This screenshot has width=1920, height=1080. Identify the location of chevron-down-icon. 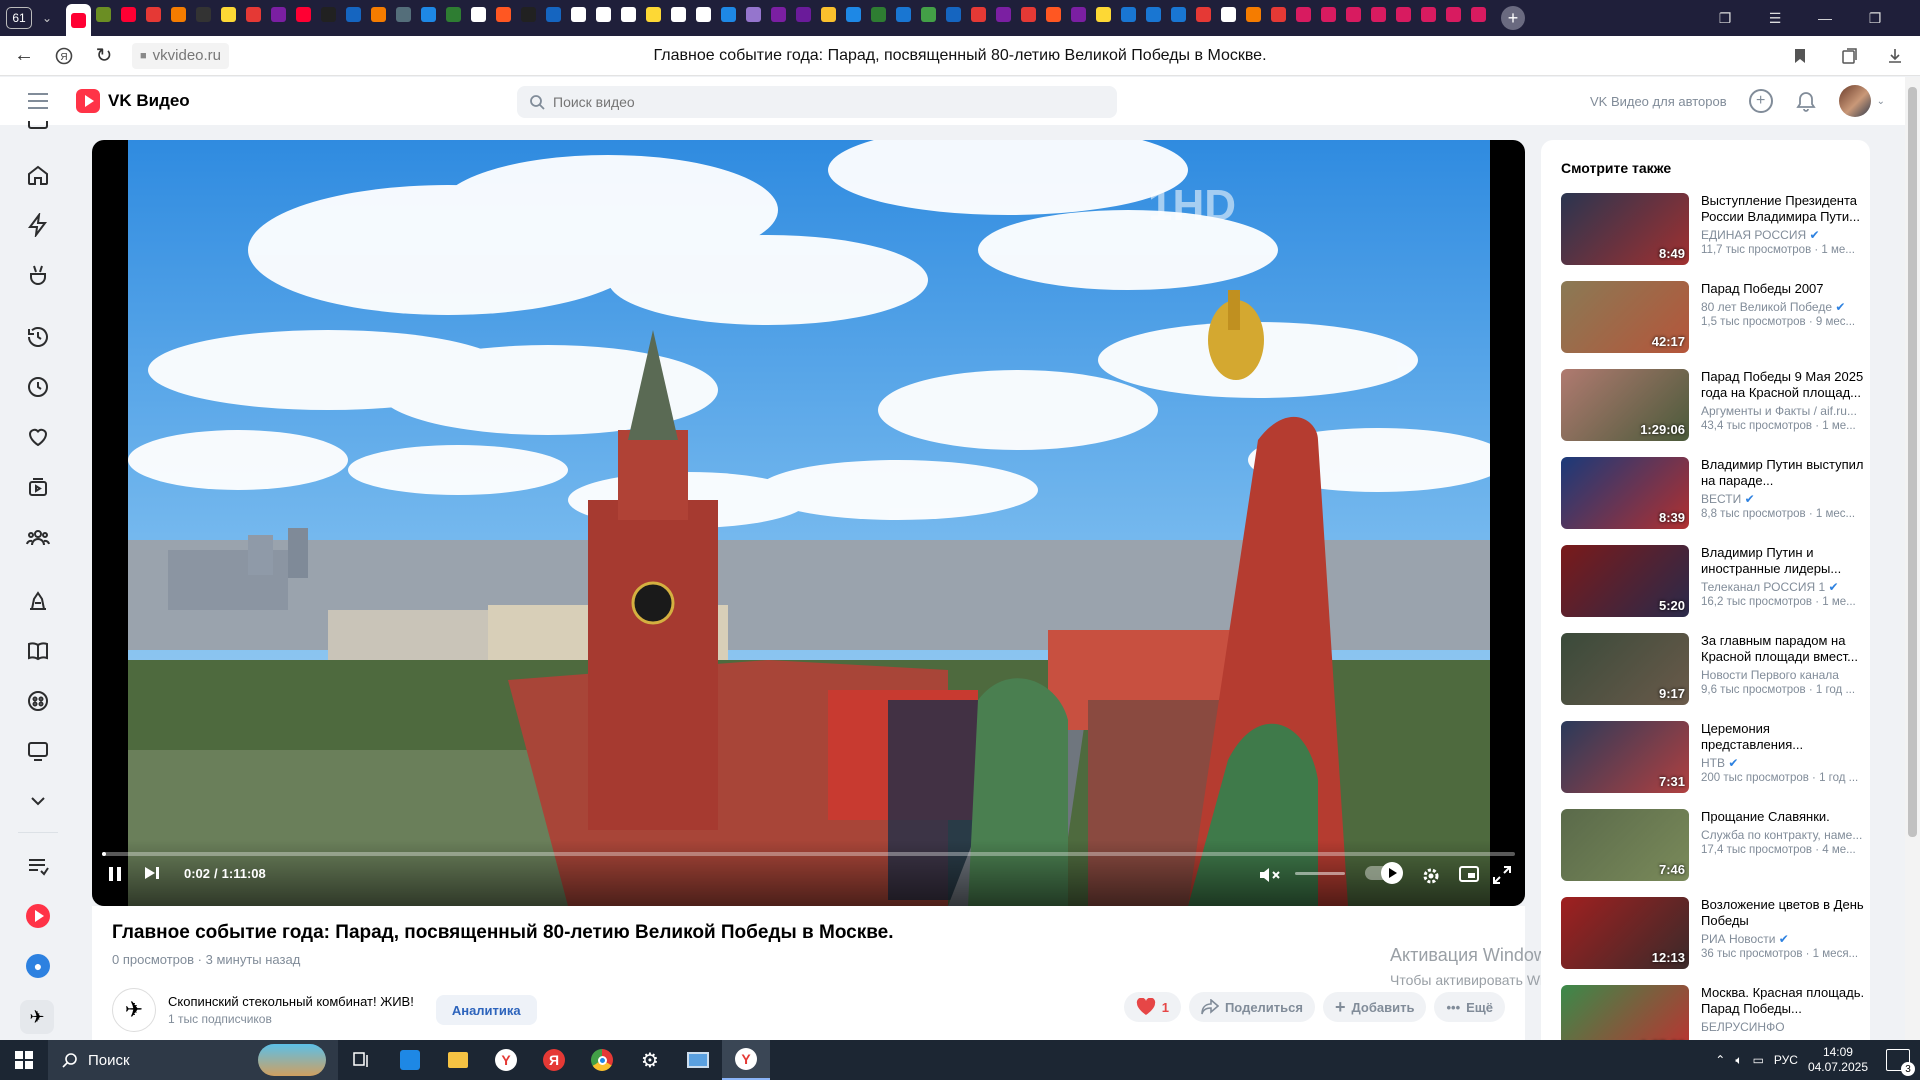
(38, 801).